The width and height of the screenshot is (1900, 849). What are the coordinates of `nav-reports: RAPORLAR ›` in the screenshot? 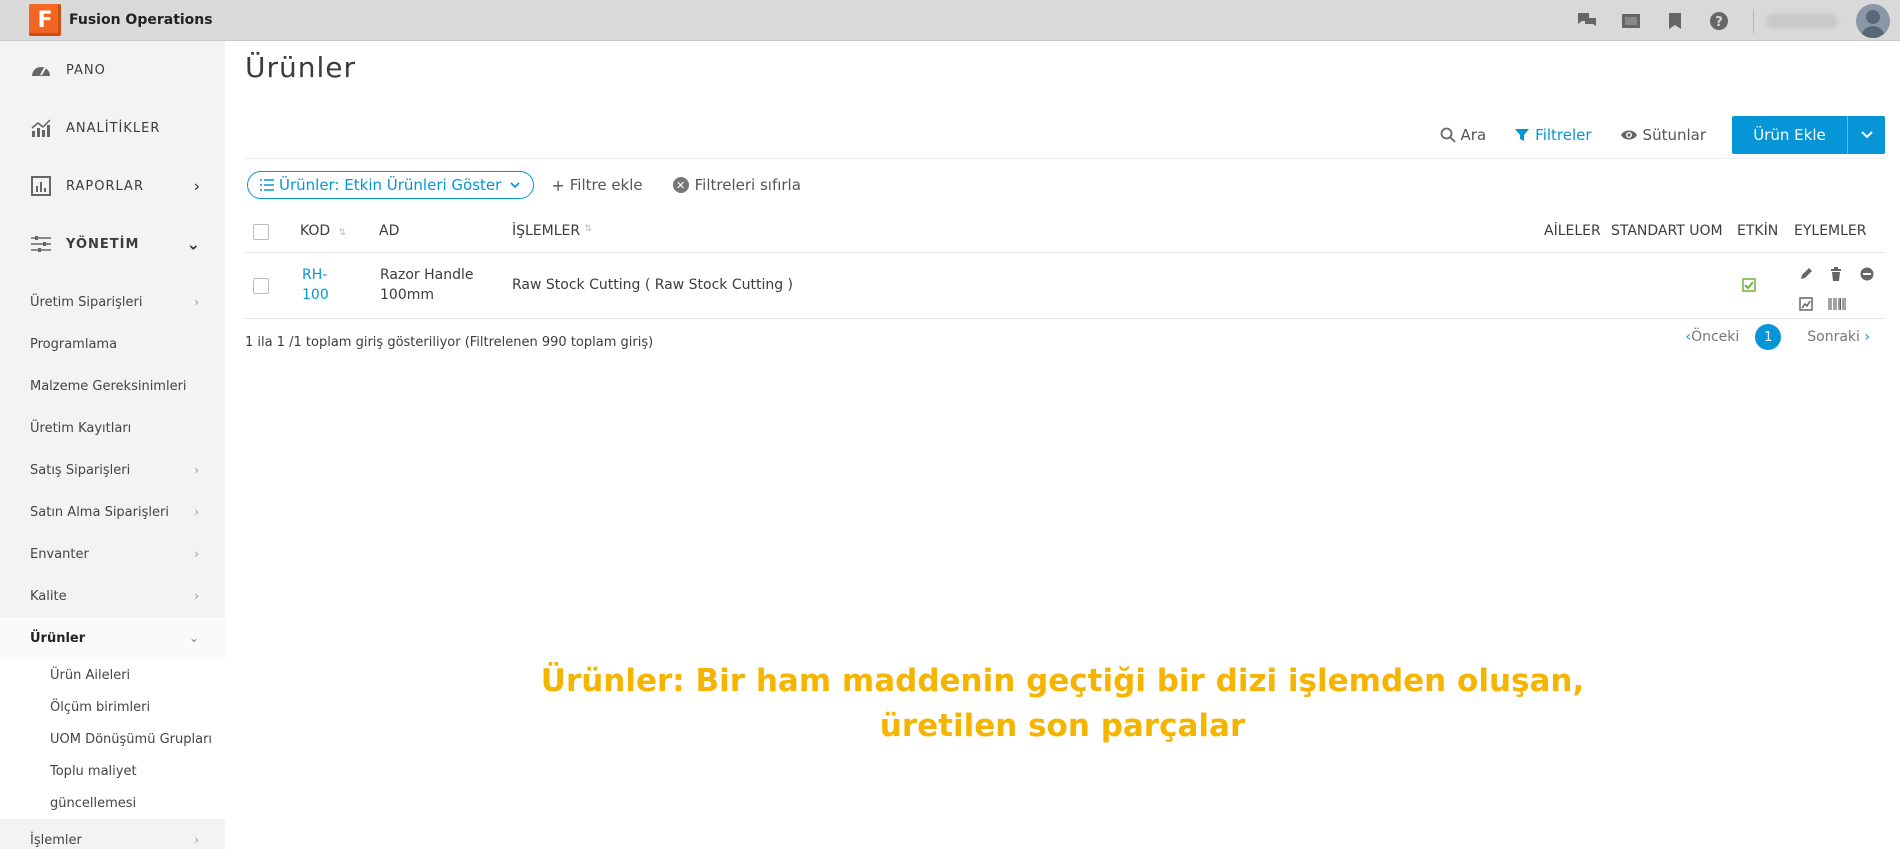 It's located at (112, 186).